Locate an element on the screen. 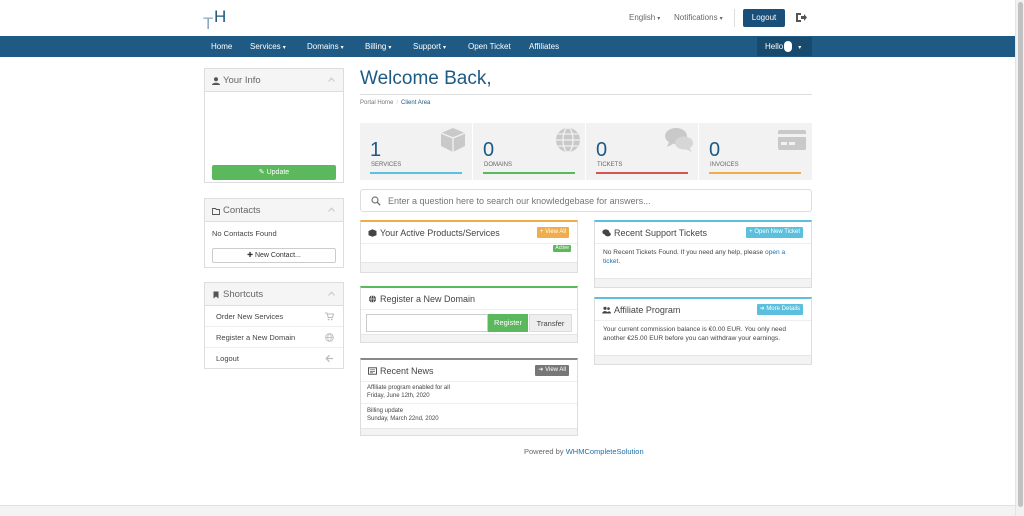 The image size is (1024, 516). nav-support-label: Support is located at coordinates (427, 46).